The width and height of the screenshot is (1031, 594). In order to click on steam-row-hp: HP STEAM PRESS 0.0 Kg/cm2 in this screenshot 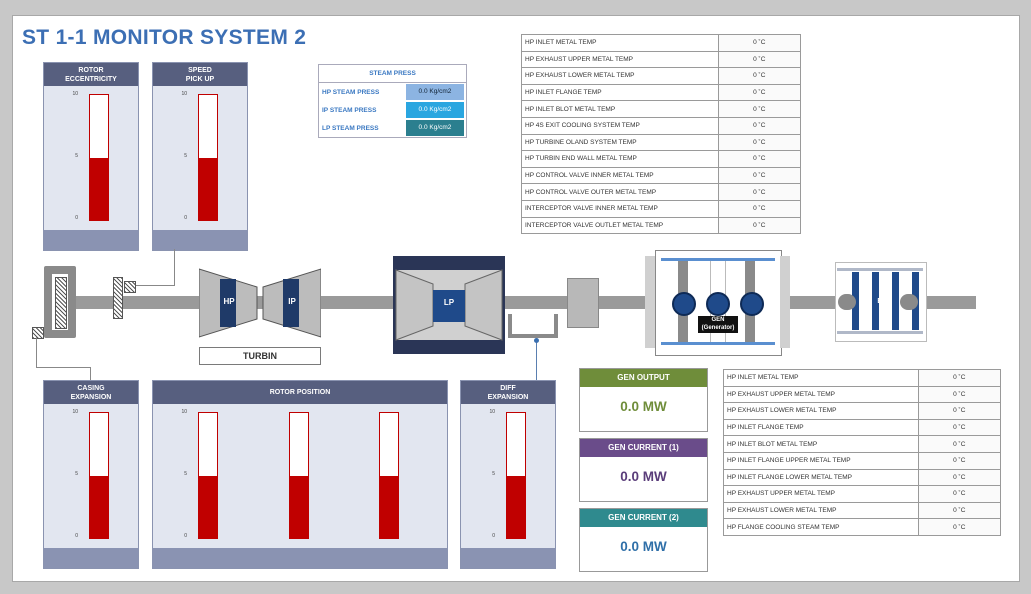, I will do `click(392, 92)`.